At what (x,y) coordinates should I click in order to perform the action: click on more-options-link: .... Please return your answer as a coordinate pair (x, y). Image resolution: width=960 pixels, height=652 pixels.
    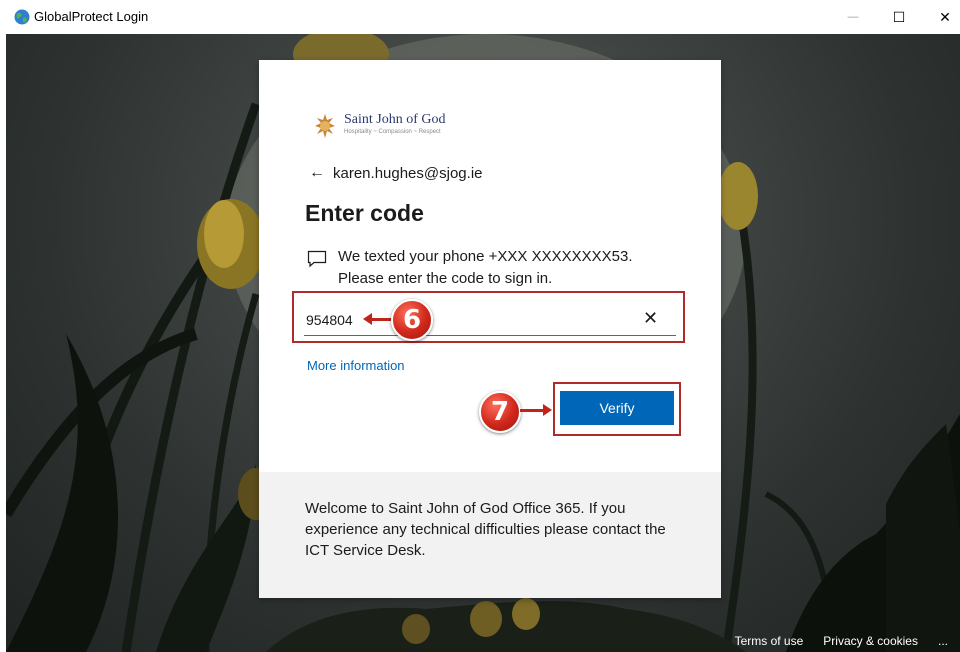
    Looking at the image, I should click on (943, 641).